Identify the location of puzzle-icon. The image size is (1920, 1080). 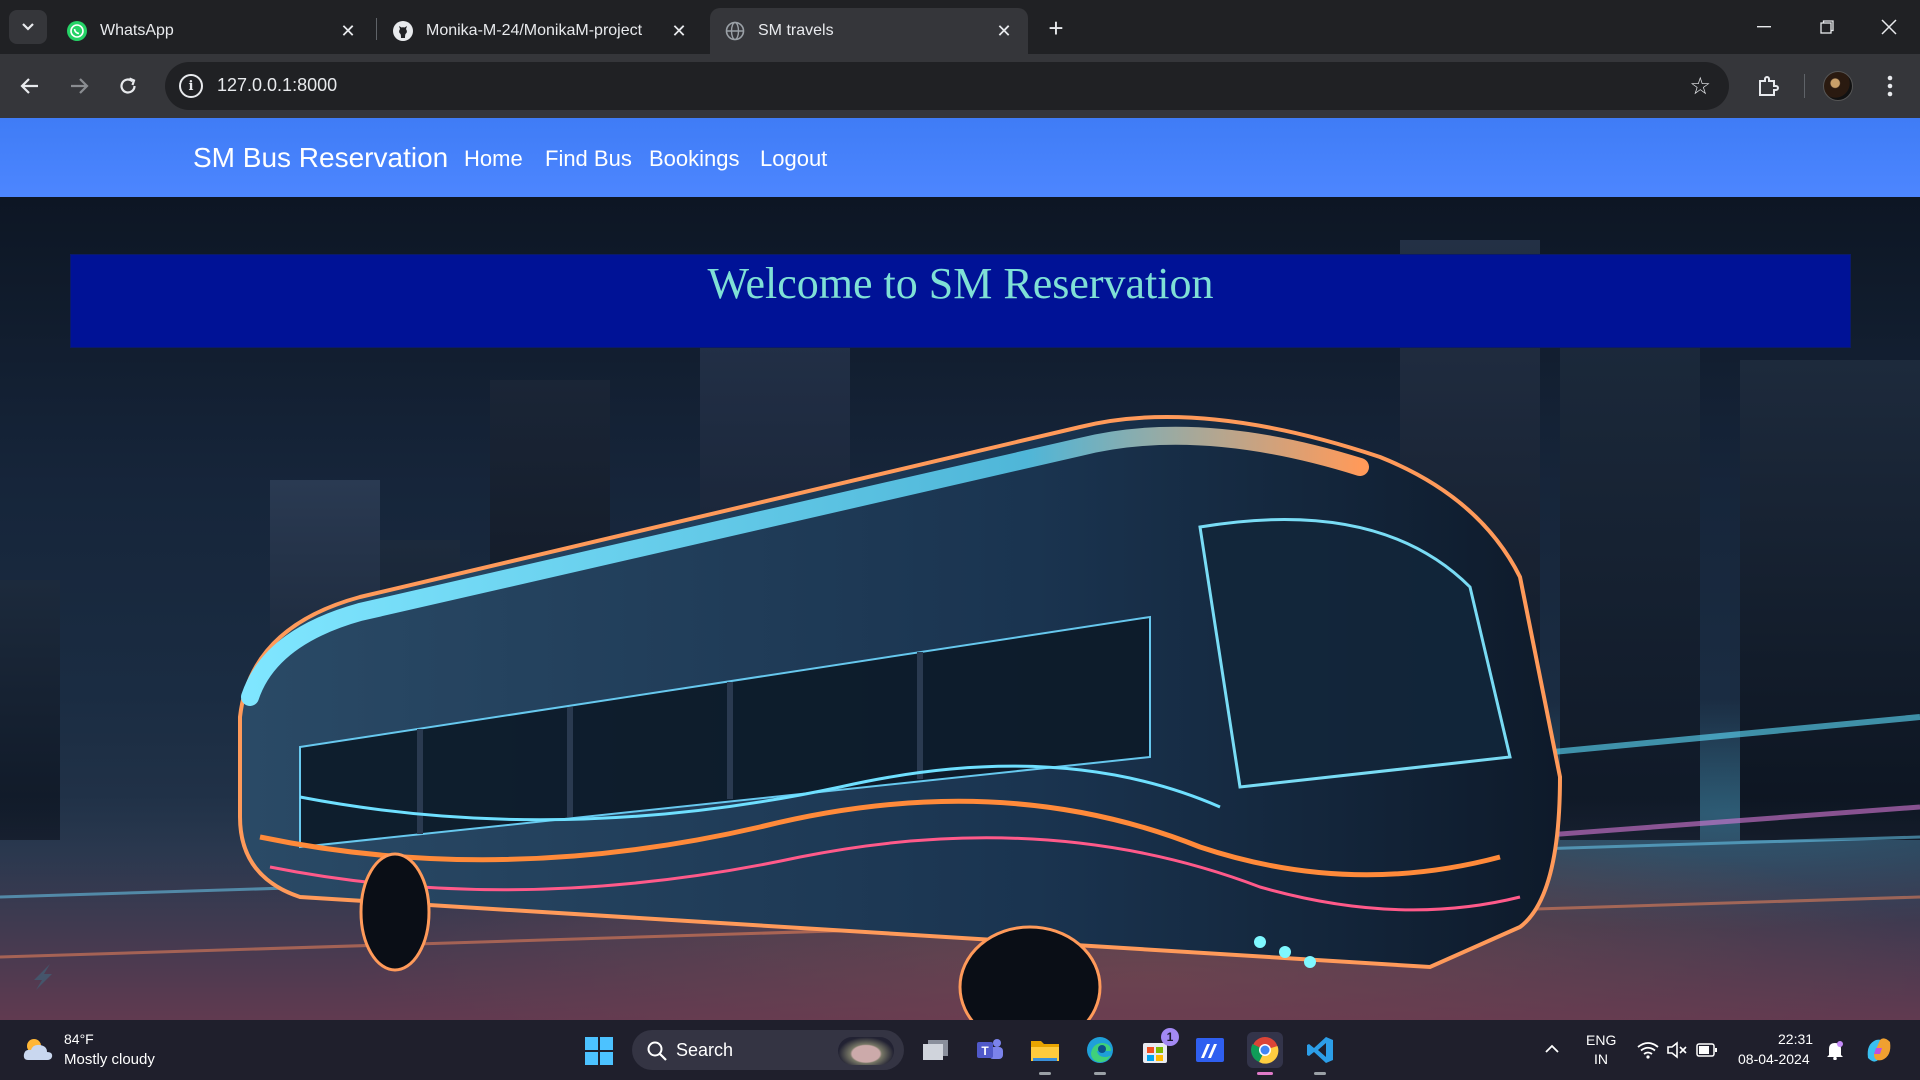
(1769, 86).